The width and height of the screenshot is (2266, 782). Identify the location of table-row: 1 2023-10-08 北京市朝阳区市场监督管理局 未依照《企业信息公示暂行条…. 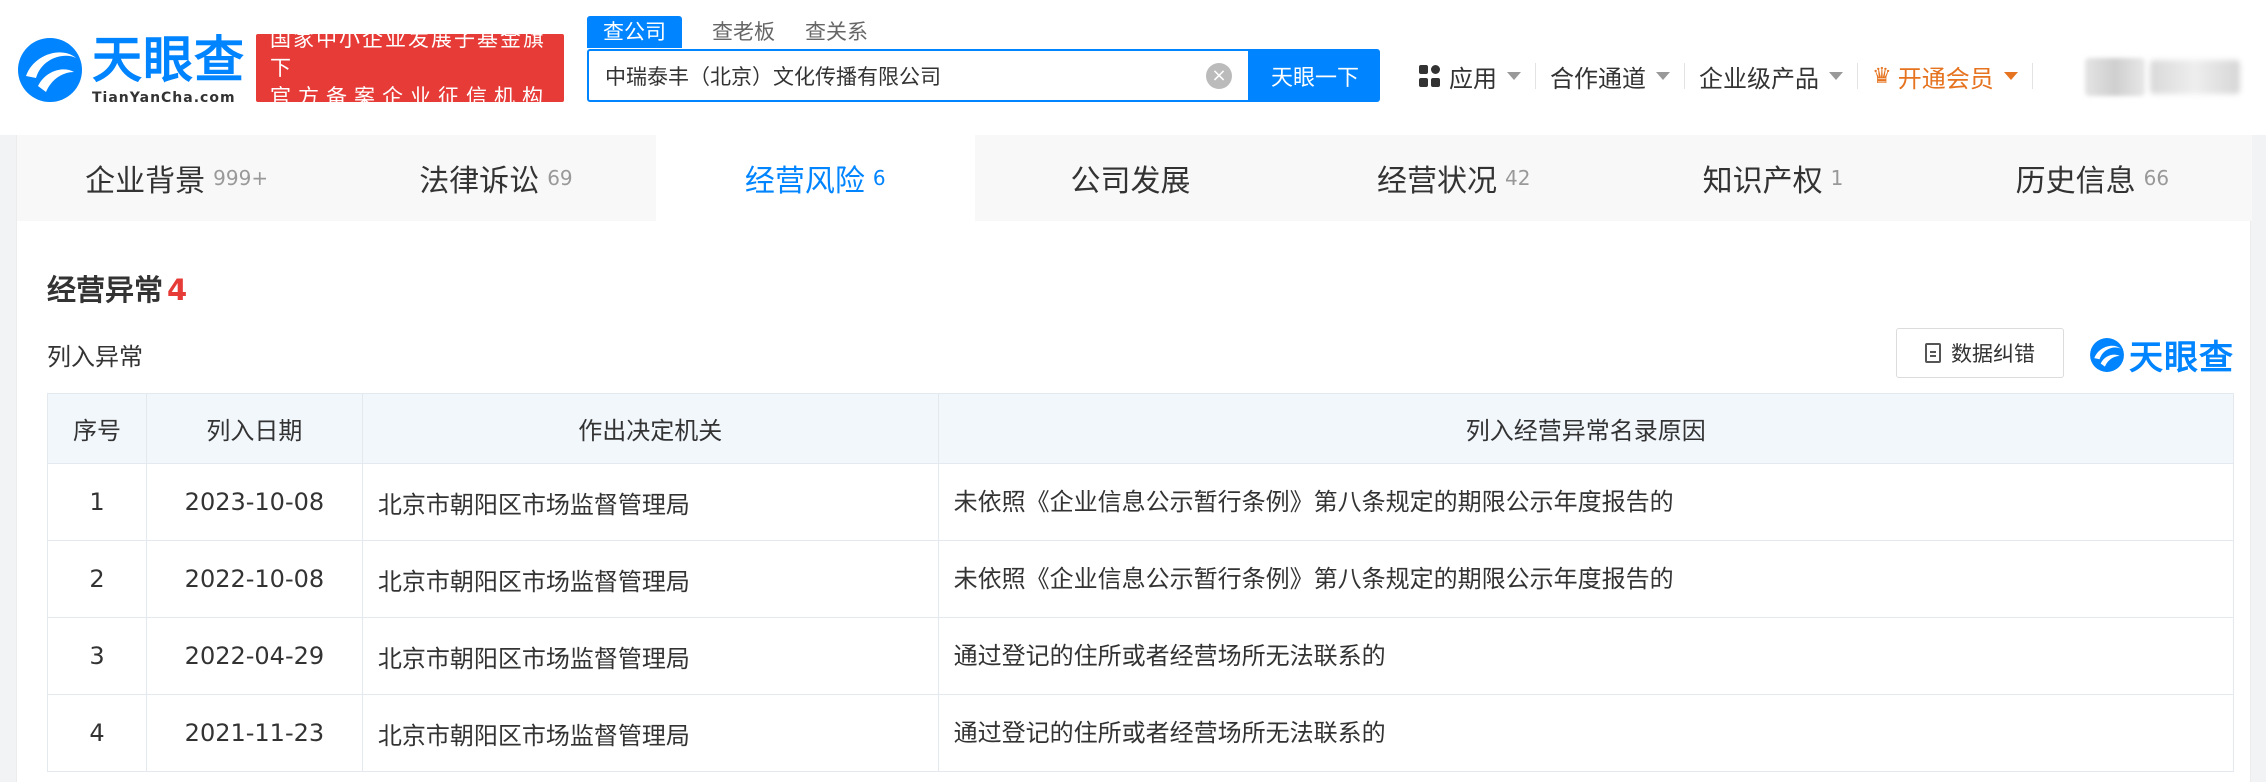
(1141, 502).